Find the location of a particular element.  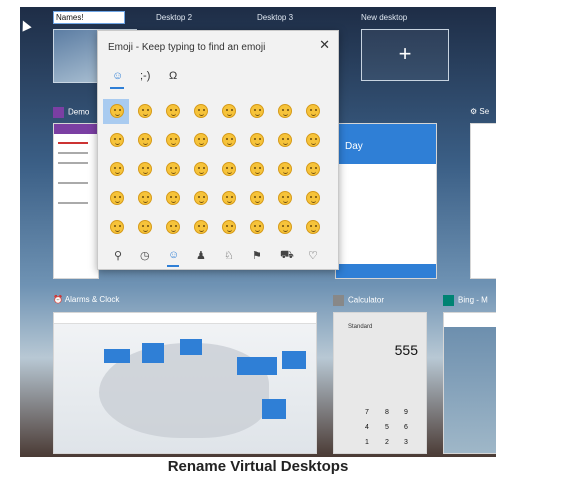

alarms-clock-window is located at coordinates (185, 383).